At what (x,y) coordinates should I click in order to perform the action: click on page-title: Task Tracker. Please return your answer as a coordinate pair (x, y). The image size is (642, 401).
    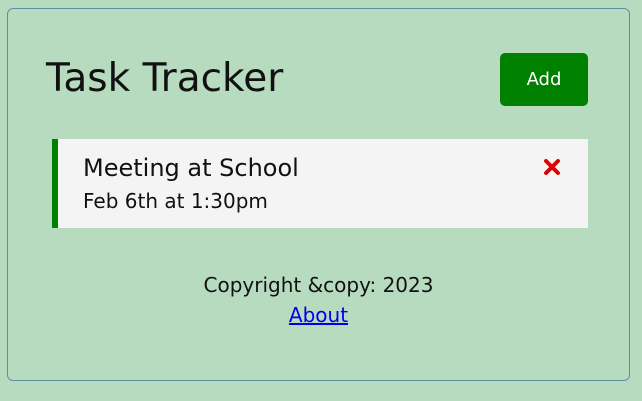
    Looking at the image, I should click on (165, 78).